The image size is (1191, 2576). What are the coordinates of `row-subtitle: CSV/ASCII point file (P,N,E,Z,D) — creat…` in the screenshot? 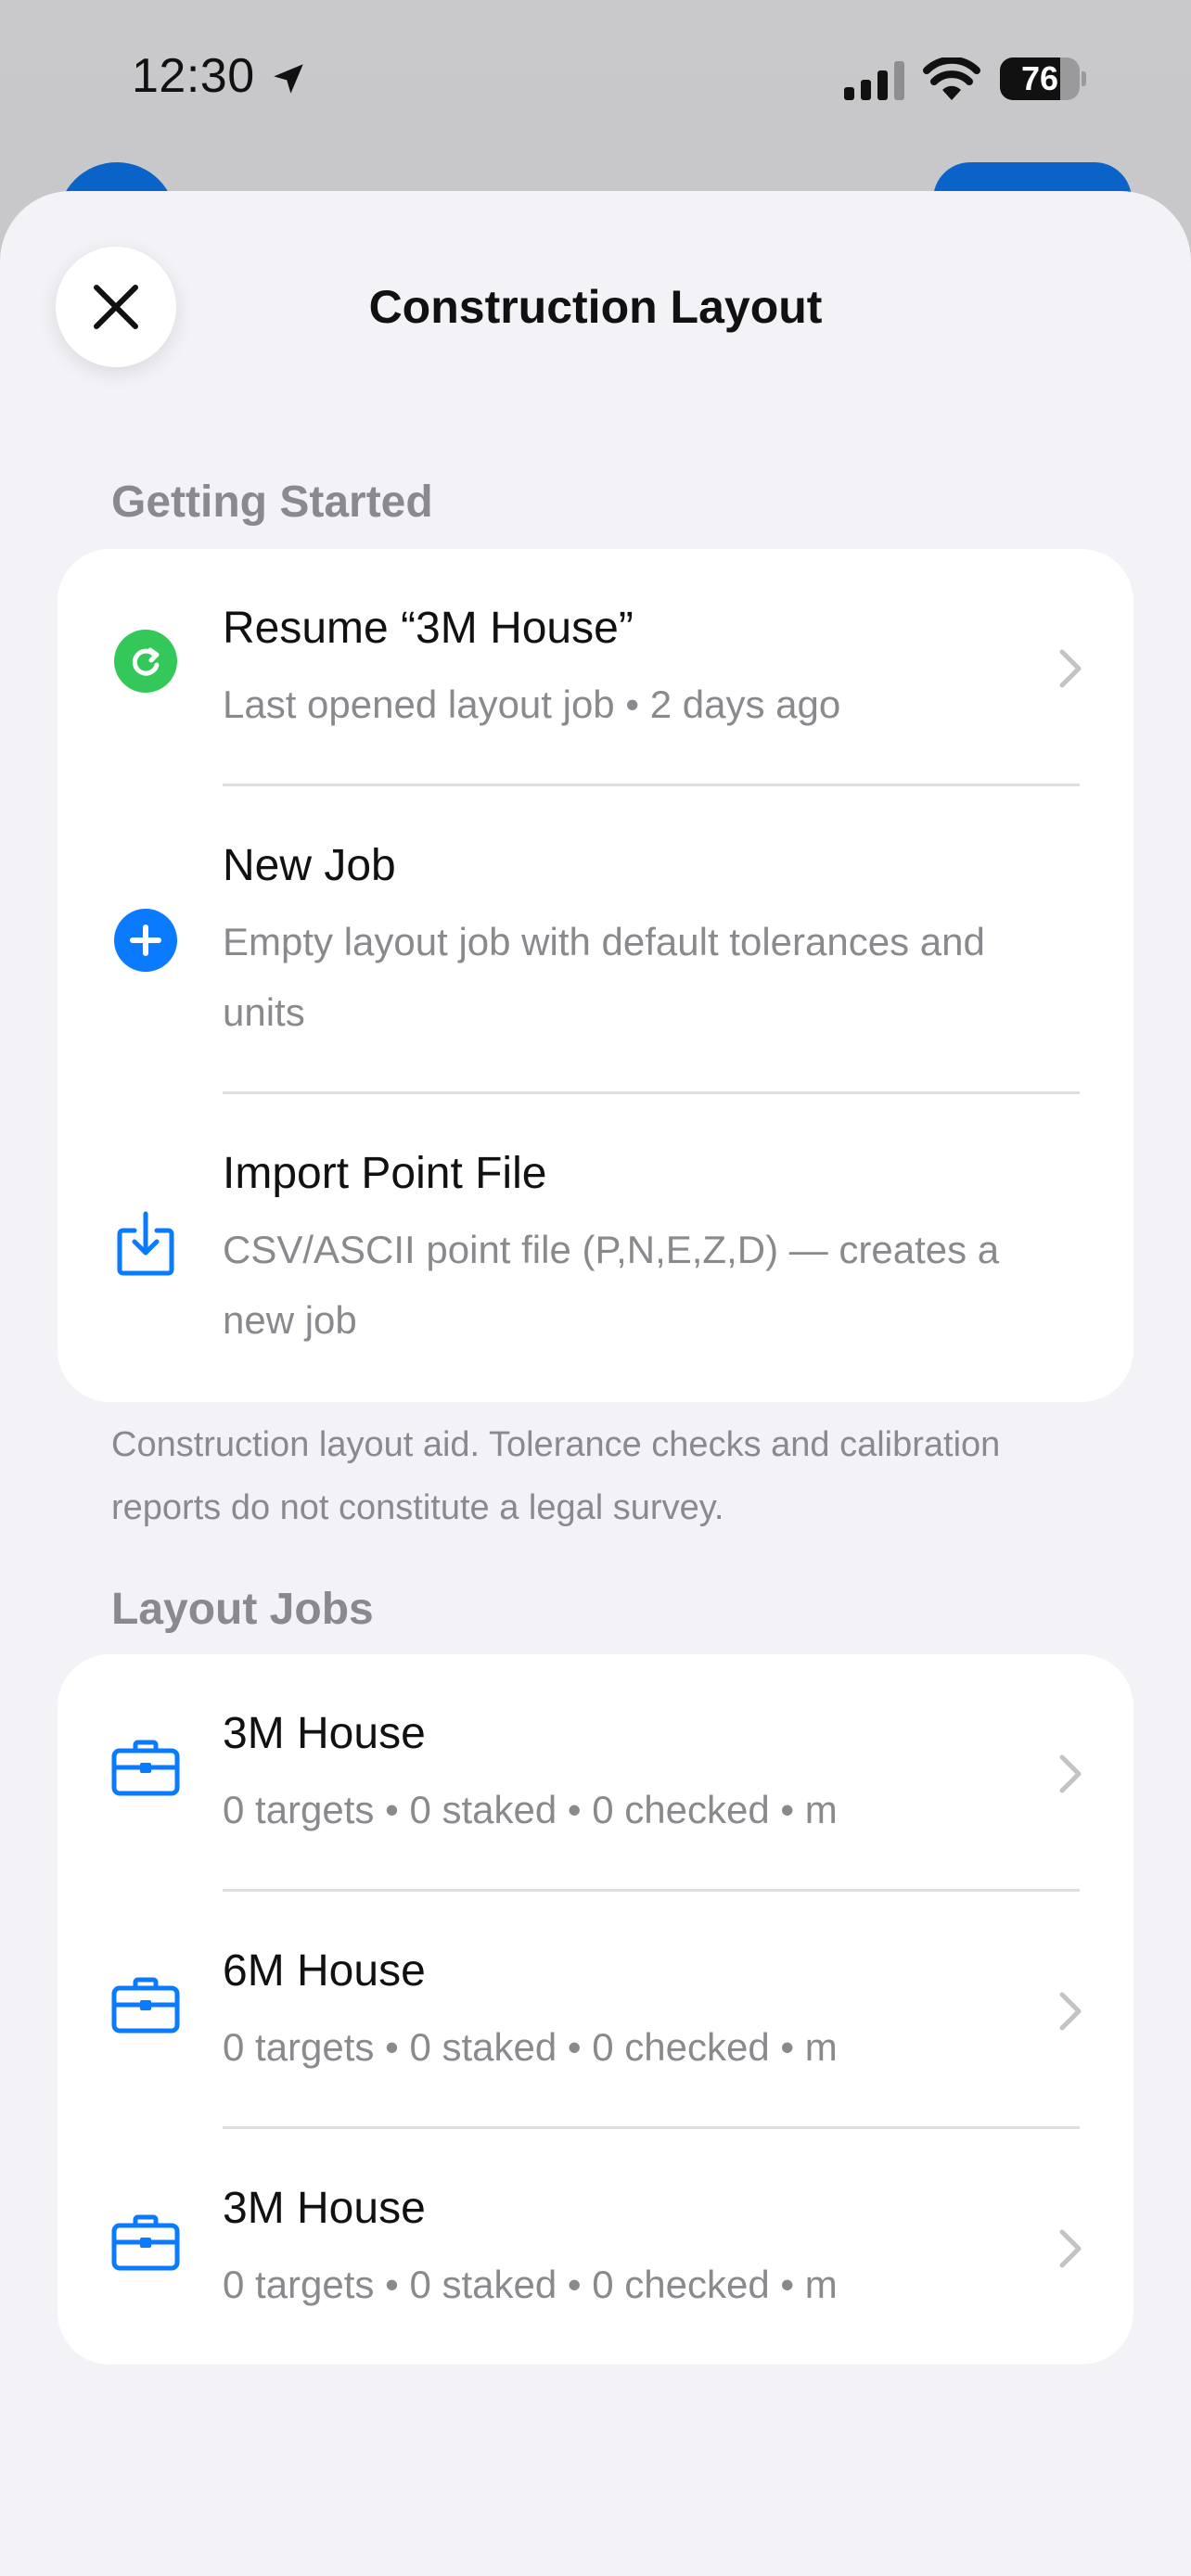 It's located at (611, 1285).